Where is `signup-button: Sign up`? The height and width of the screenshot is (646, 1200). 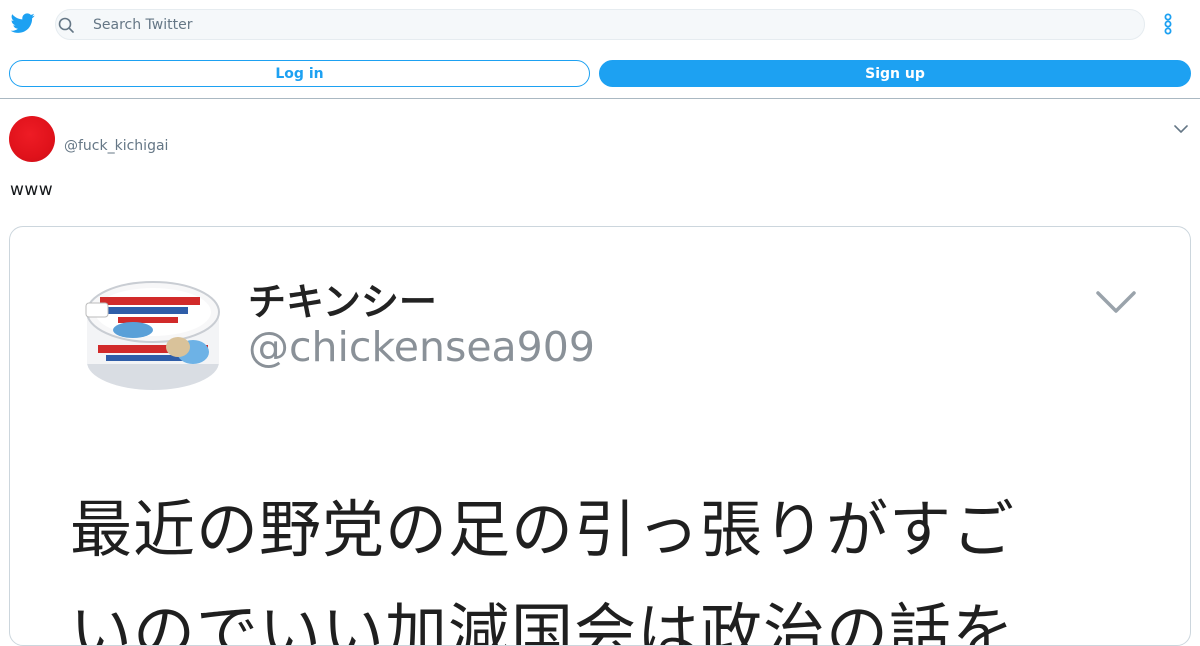
signup-button: Sign up is located at coordinates (895, 73).